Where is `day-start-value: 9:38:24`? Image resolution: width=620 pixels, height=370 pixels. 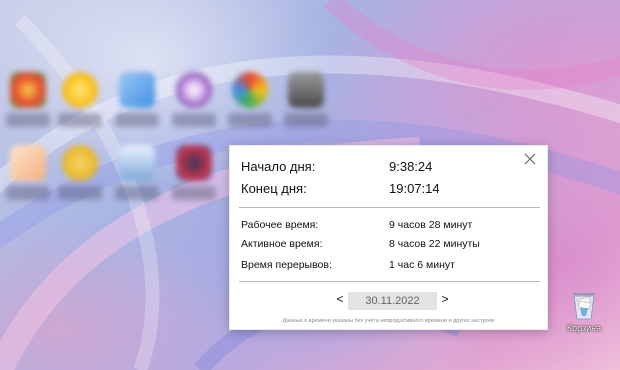 day-start-value: 9:38:24 is located at coordinates (411, 166).